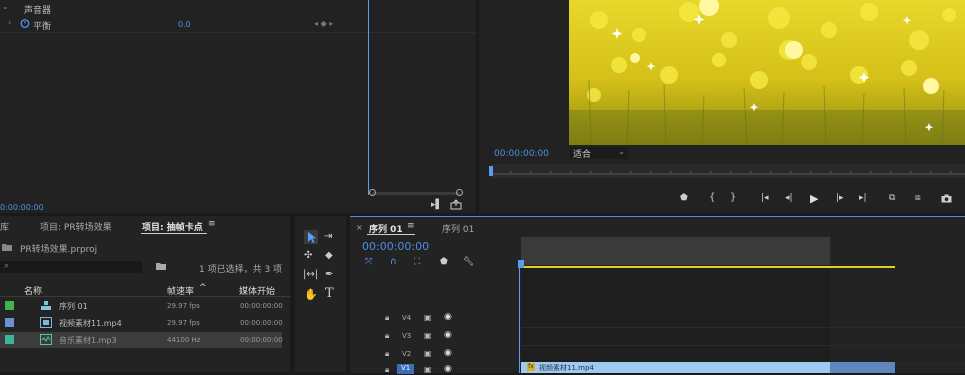  I want to click on selection-tool-icon, so click(311, 237).